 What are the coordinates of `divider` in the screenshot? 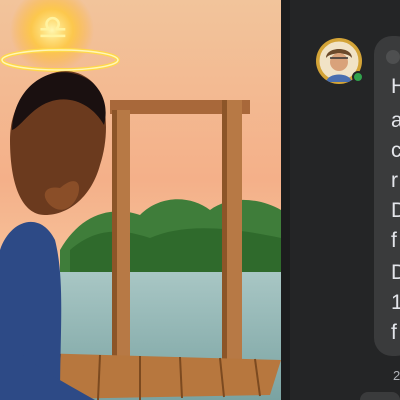 It's located at (285, 200).